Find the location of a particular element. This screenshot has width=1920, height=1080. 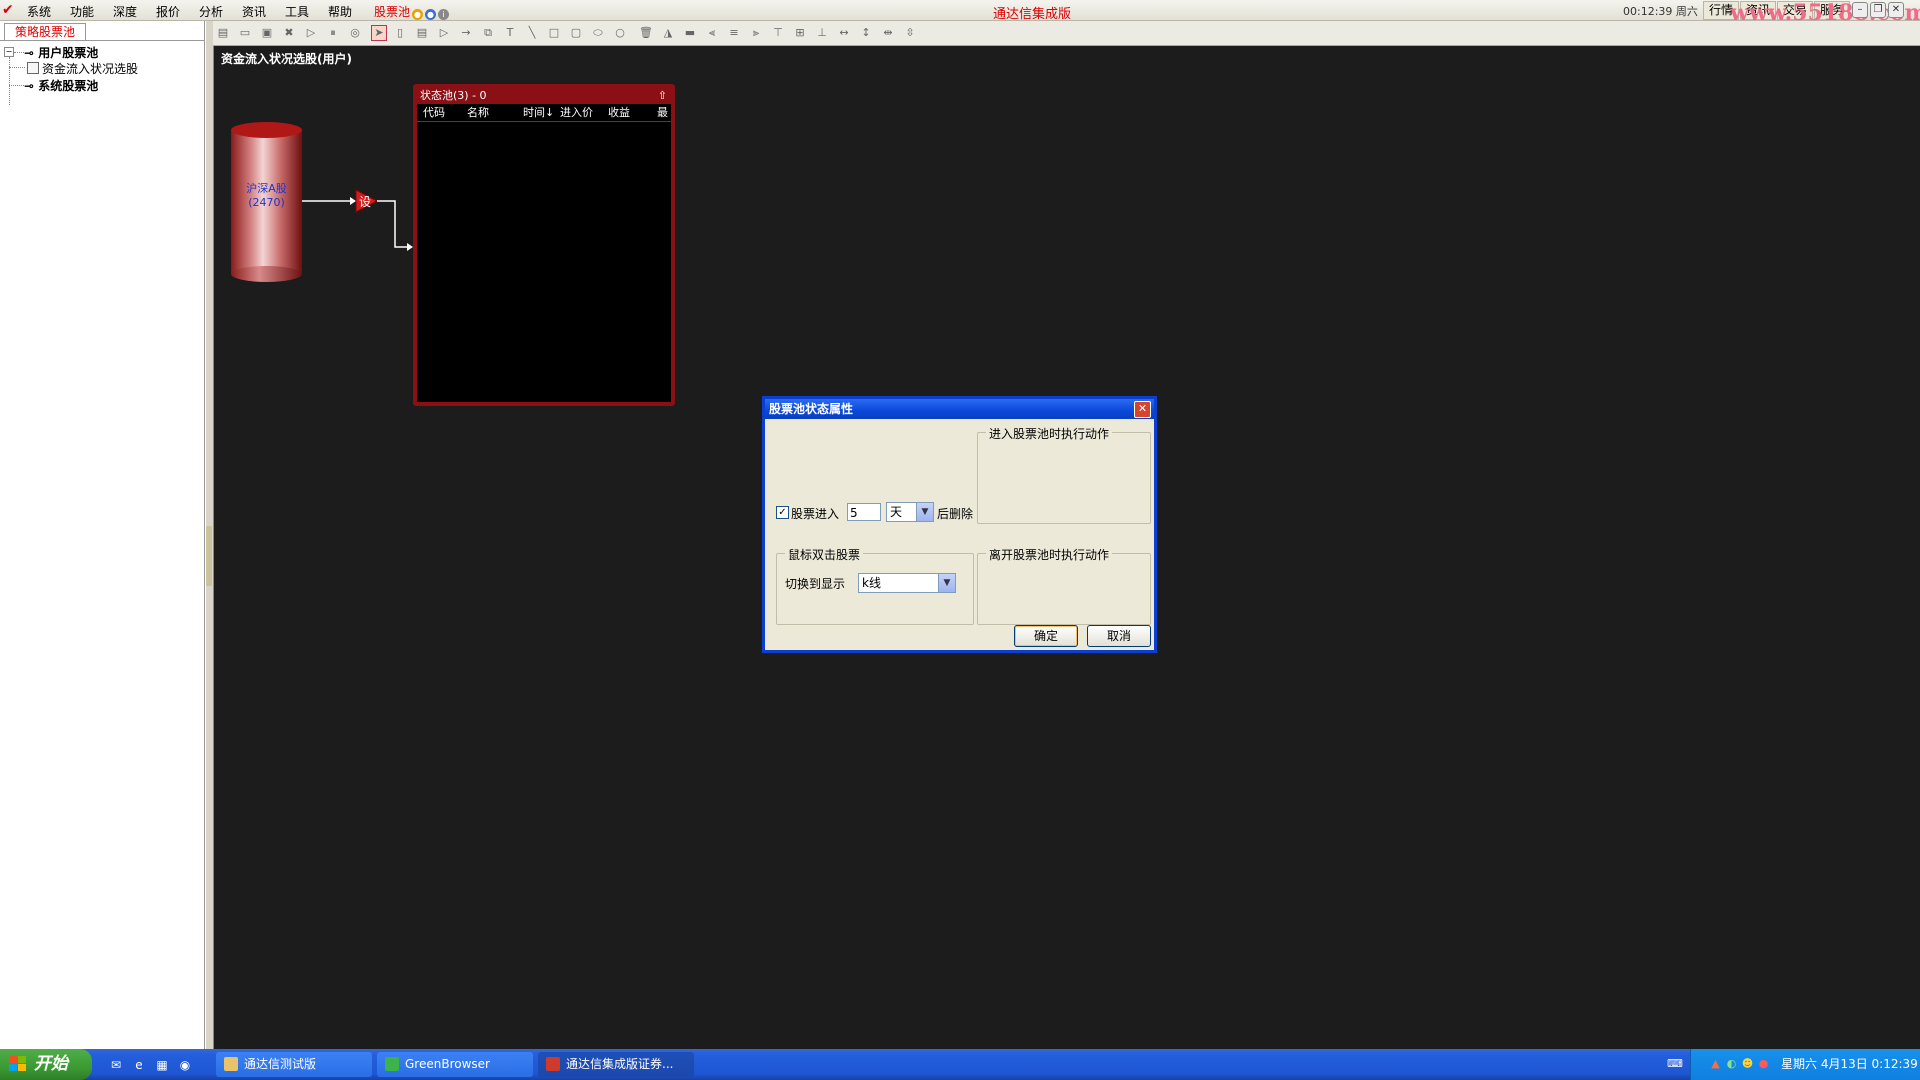

pool-info-icon: i is located at coordinates (444, 14).